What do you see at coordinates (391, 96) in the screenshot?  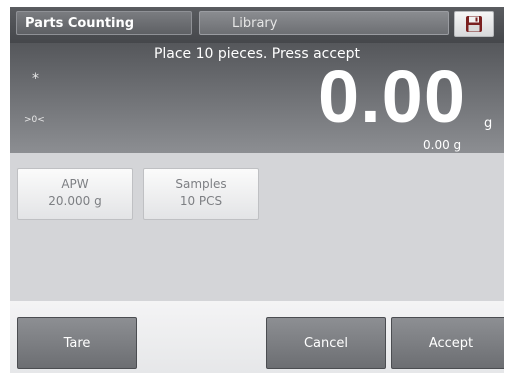 I see `main-weight-value: 0.00` at bounding box center [391, 96].